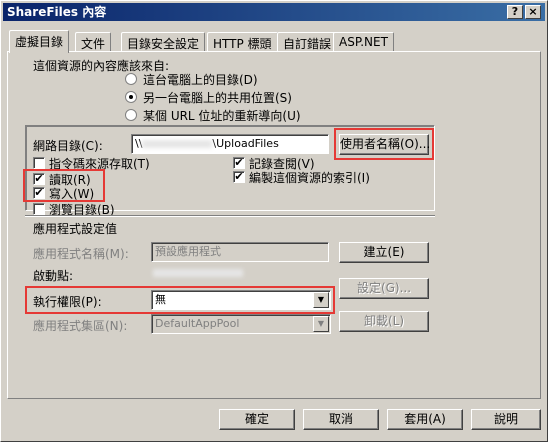 Image resolution: width=548 pixels, height=442 pixels. Describe the element at coordinates (39, 41) in the screenshot. I see `tab-virtual-directory: 虛擬目錄` at that location.